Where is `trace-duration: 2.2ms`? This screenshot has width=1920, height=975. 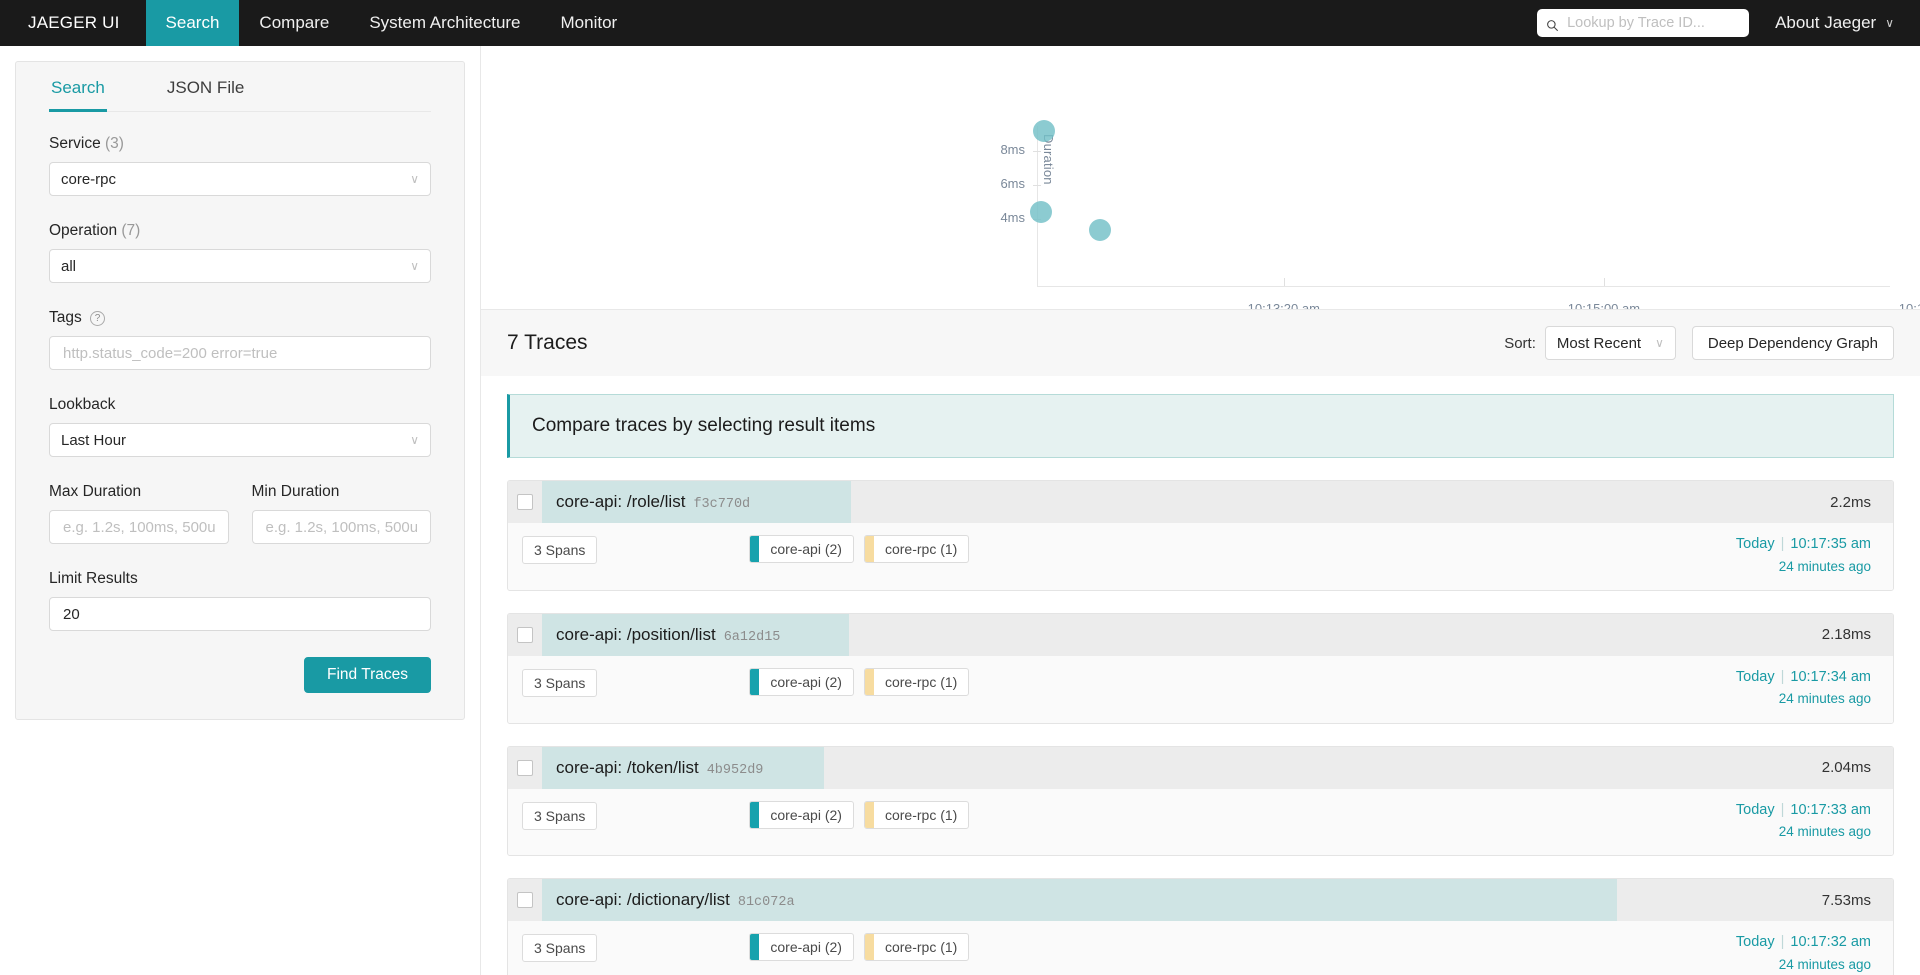
trace-duration: 2.2ms is located at coordinates (1850, 502).